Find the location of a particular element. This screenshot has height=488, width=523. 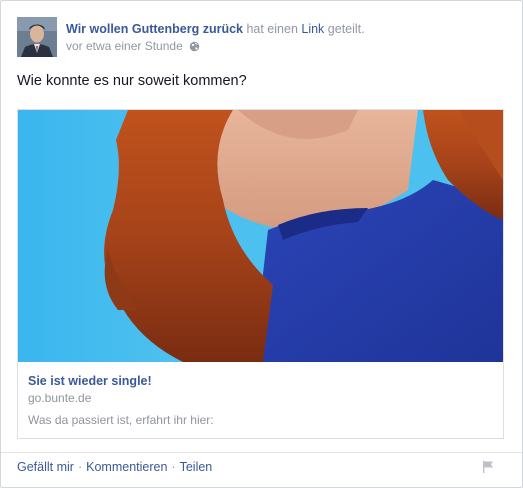

post-message: Wie konnte es nur soweit kommen? is located at coordinates (132, 81).